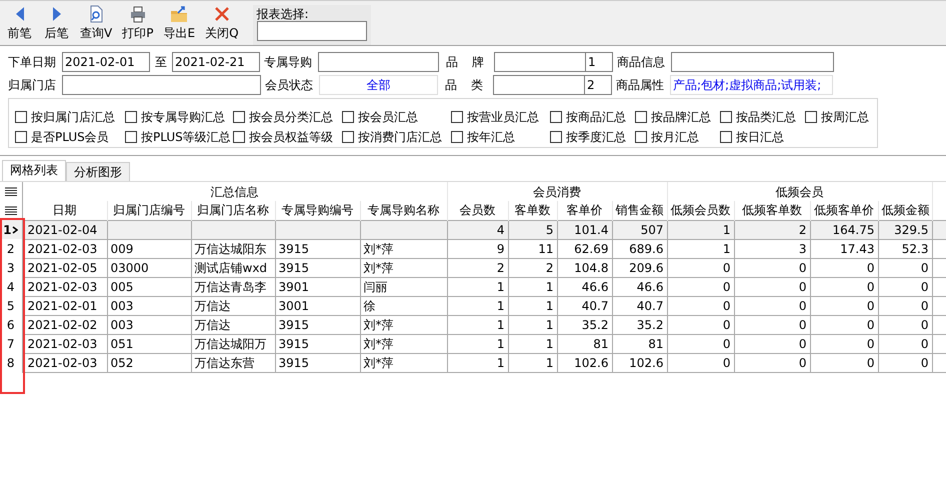 The height and width of the screenshot is (493, 946). Describe the element at coordinates (599, 62) in the screenshot. I see `code-field: 1` at that location.